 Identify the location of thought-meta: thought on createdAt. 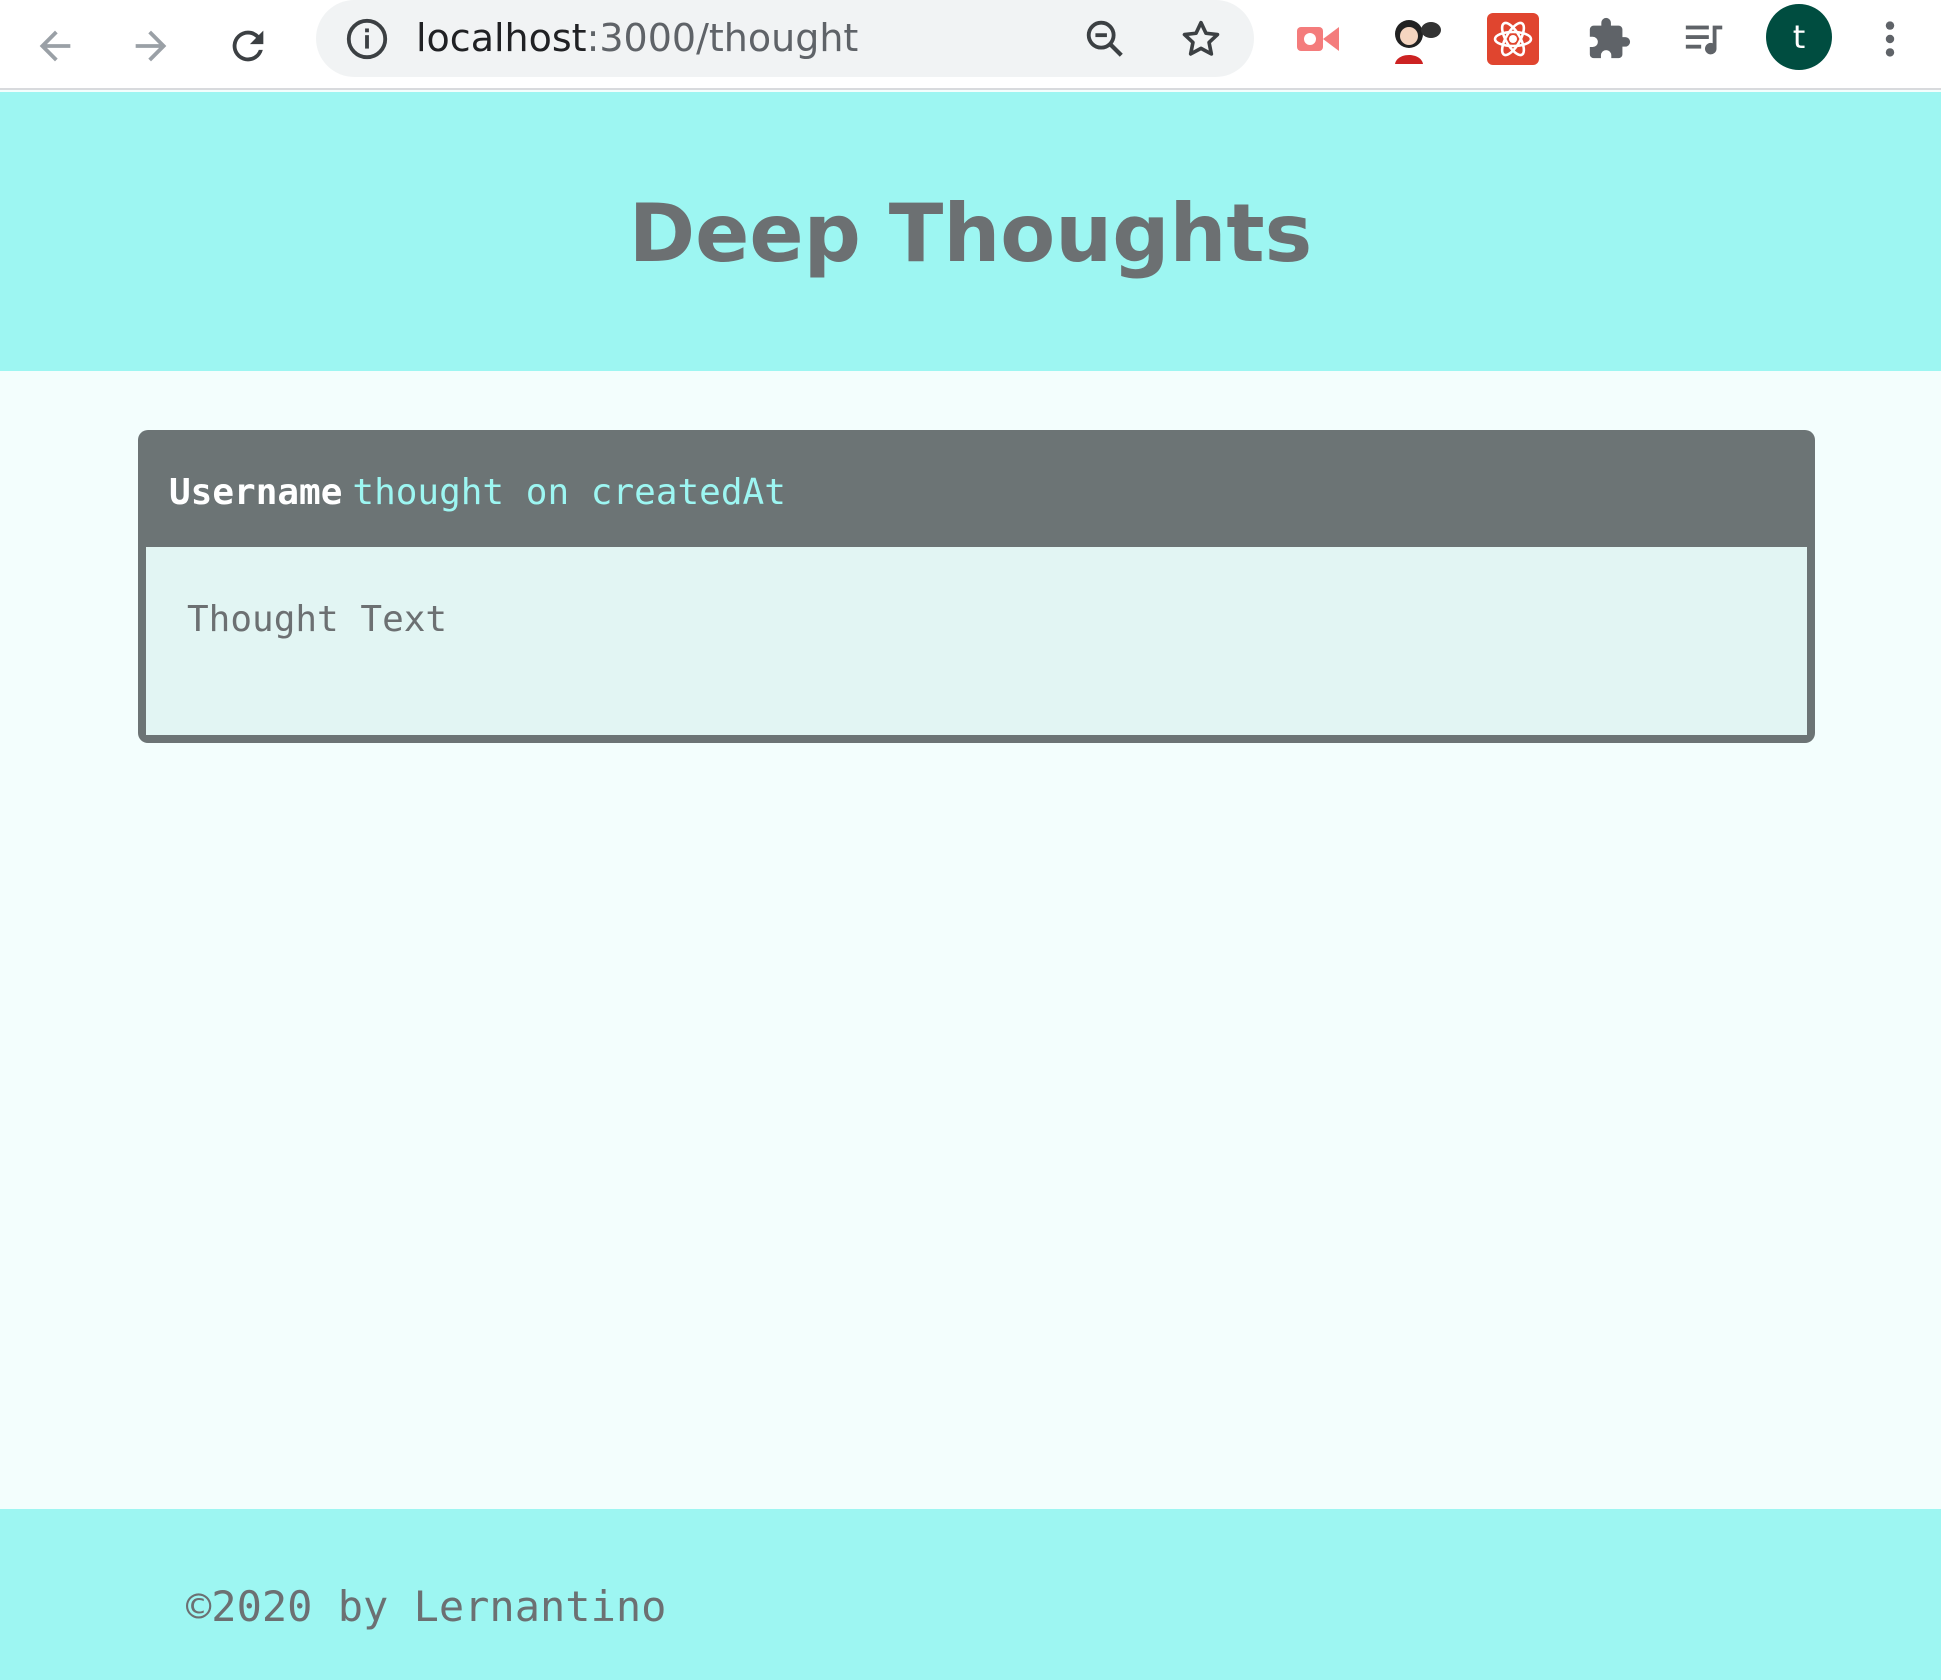
(569, 492).